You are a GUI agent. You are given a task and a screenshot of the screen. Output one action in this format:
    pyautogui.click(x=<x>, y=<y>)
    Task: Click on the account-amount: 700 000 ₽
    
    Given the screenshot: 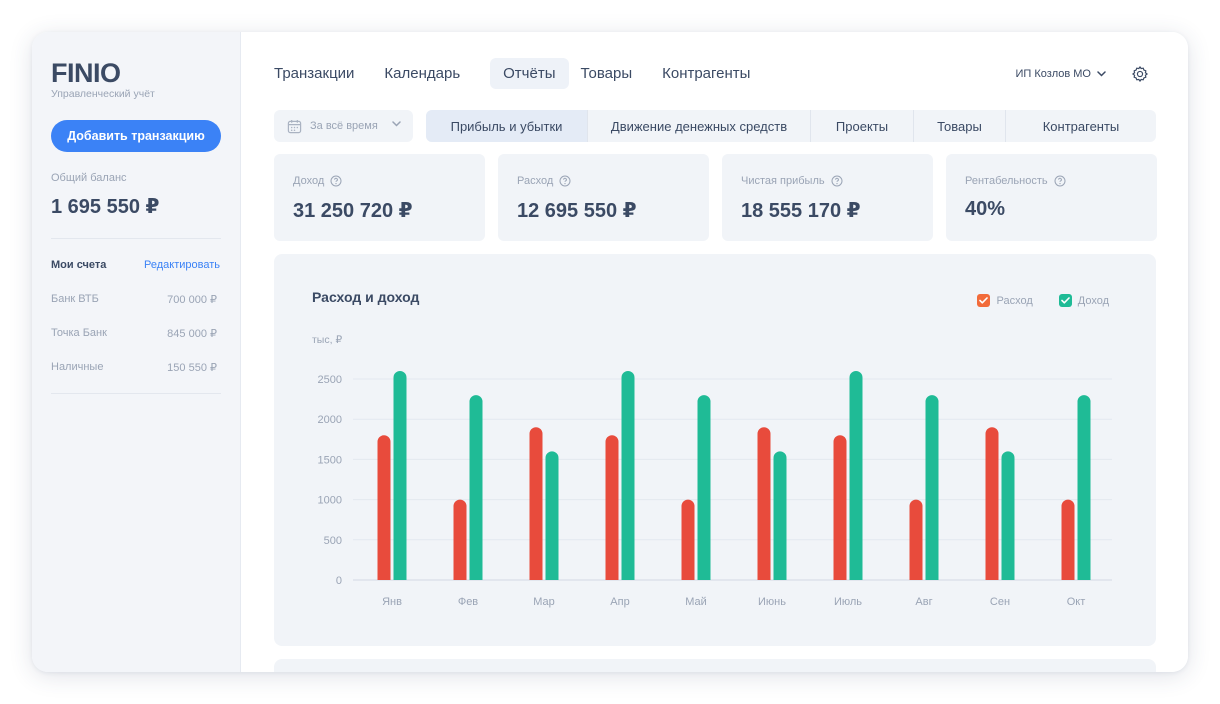 What is the action you would take?
    pyautogui.click(x=192, y=300)
    